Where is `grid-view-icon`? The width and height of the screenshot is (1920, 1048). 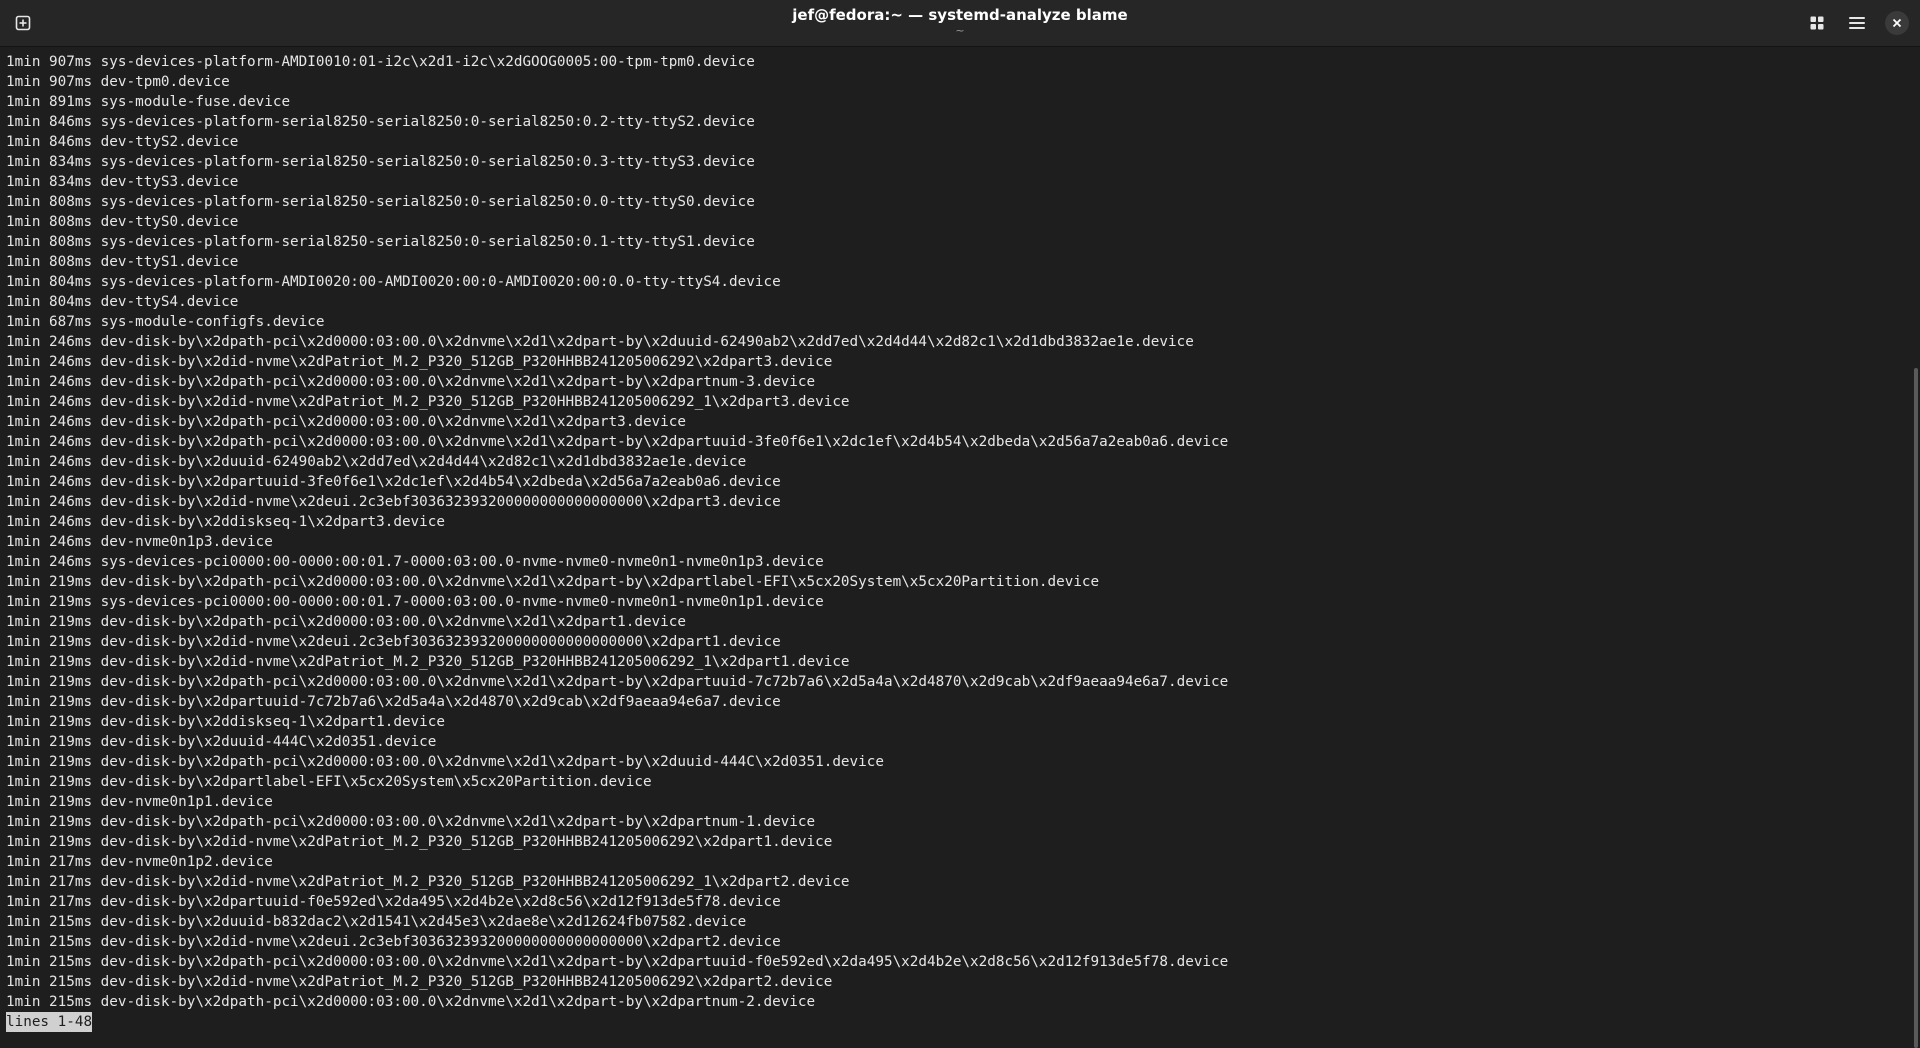
grid-view-icon is located at coordinates (1817, 23).